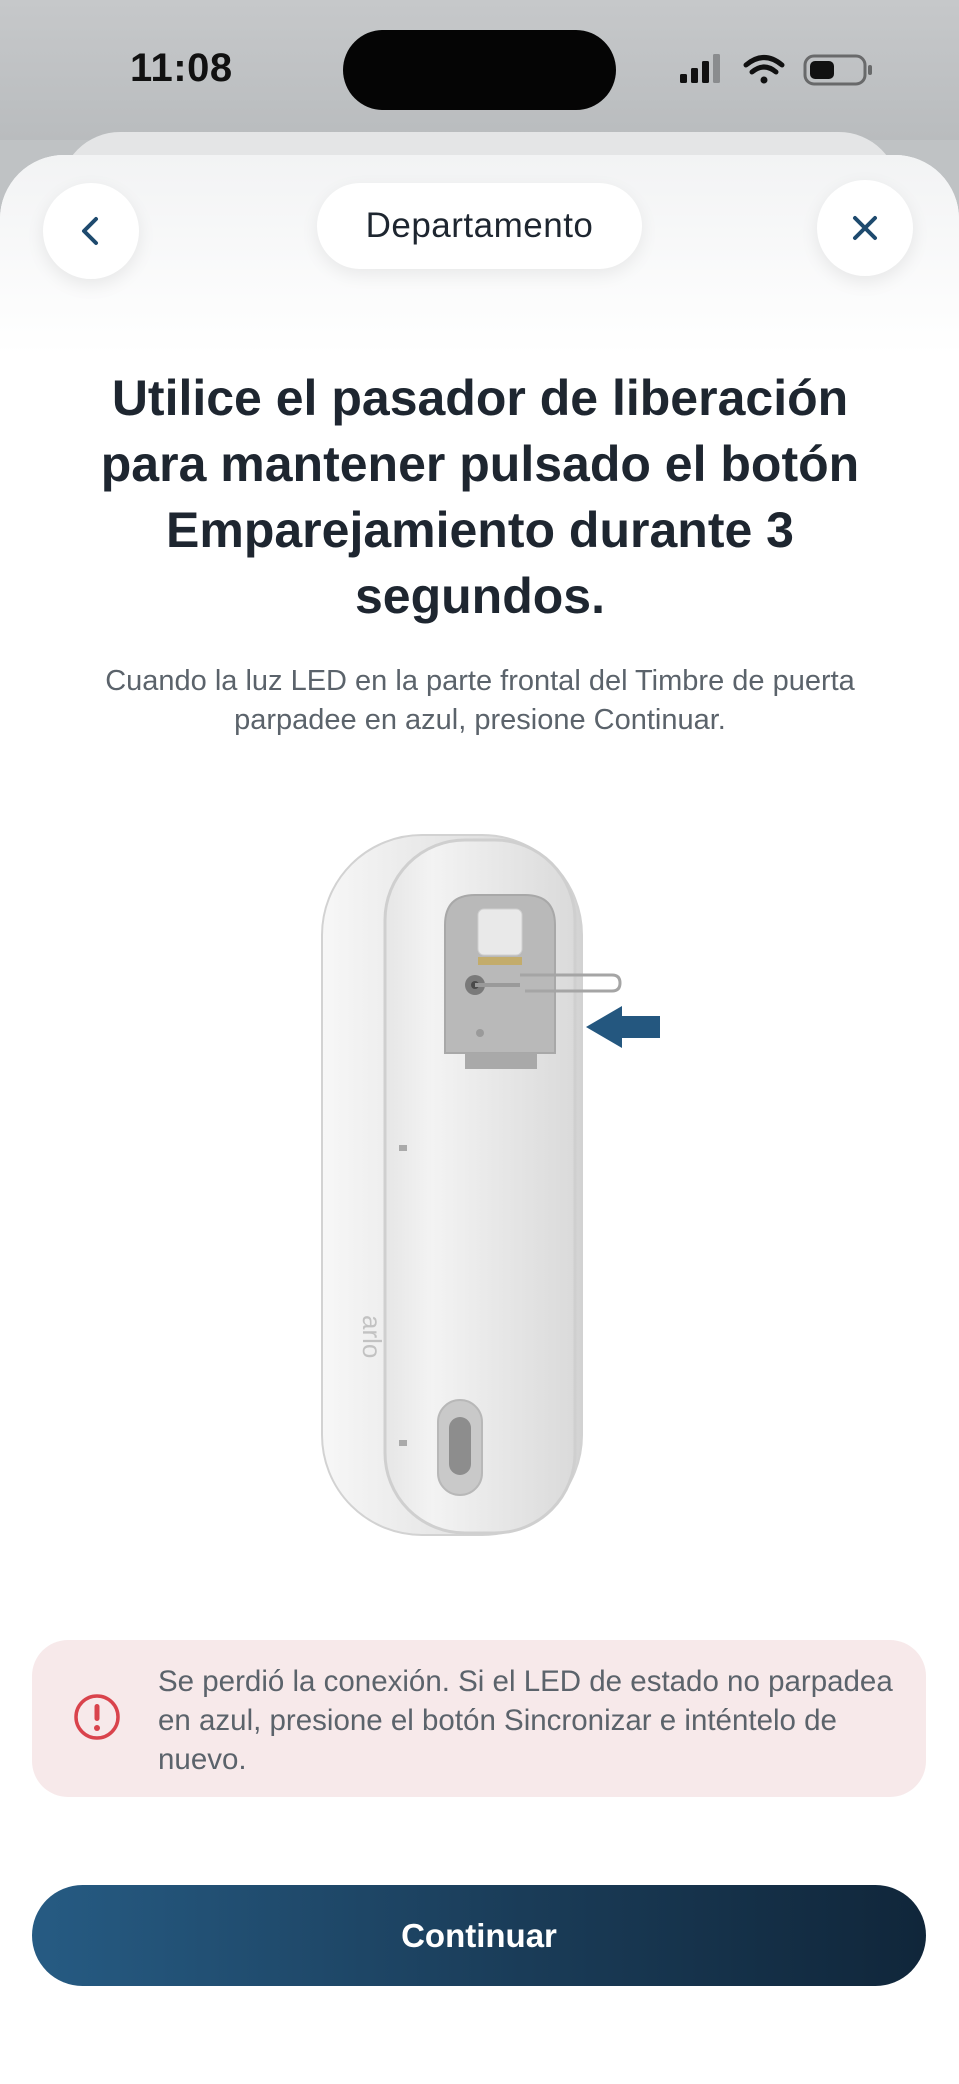  What do you see at coordinates (97, 1717) in the screenshot?
I see `alert-circle-icon` at bounding box center [97, 1717].